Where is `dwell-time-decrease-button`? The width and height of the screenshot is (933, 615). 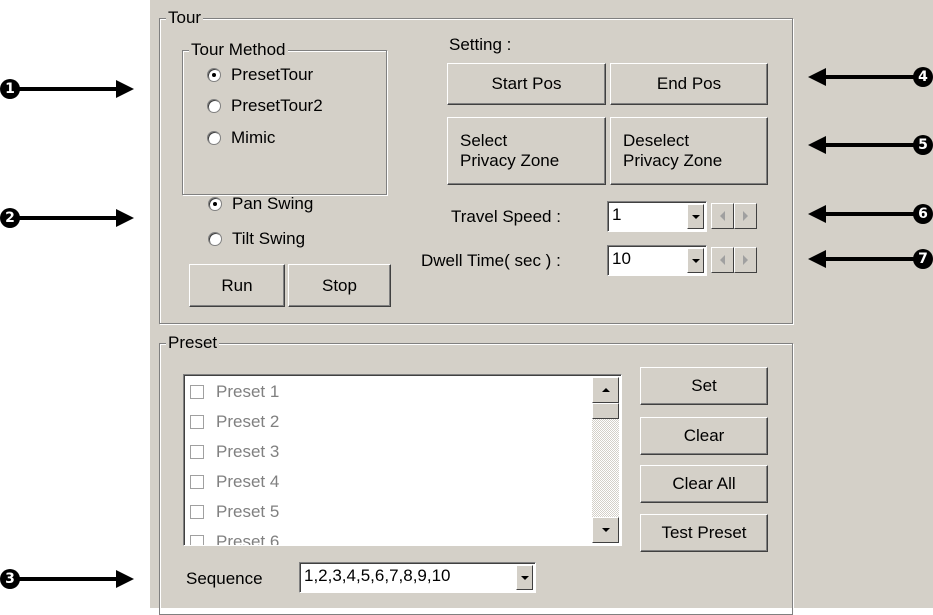 dwell-time-decrease-button is located at coordinates (722, 260).